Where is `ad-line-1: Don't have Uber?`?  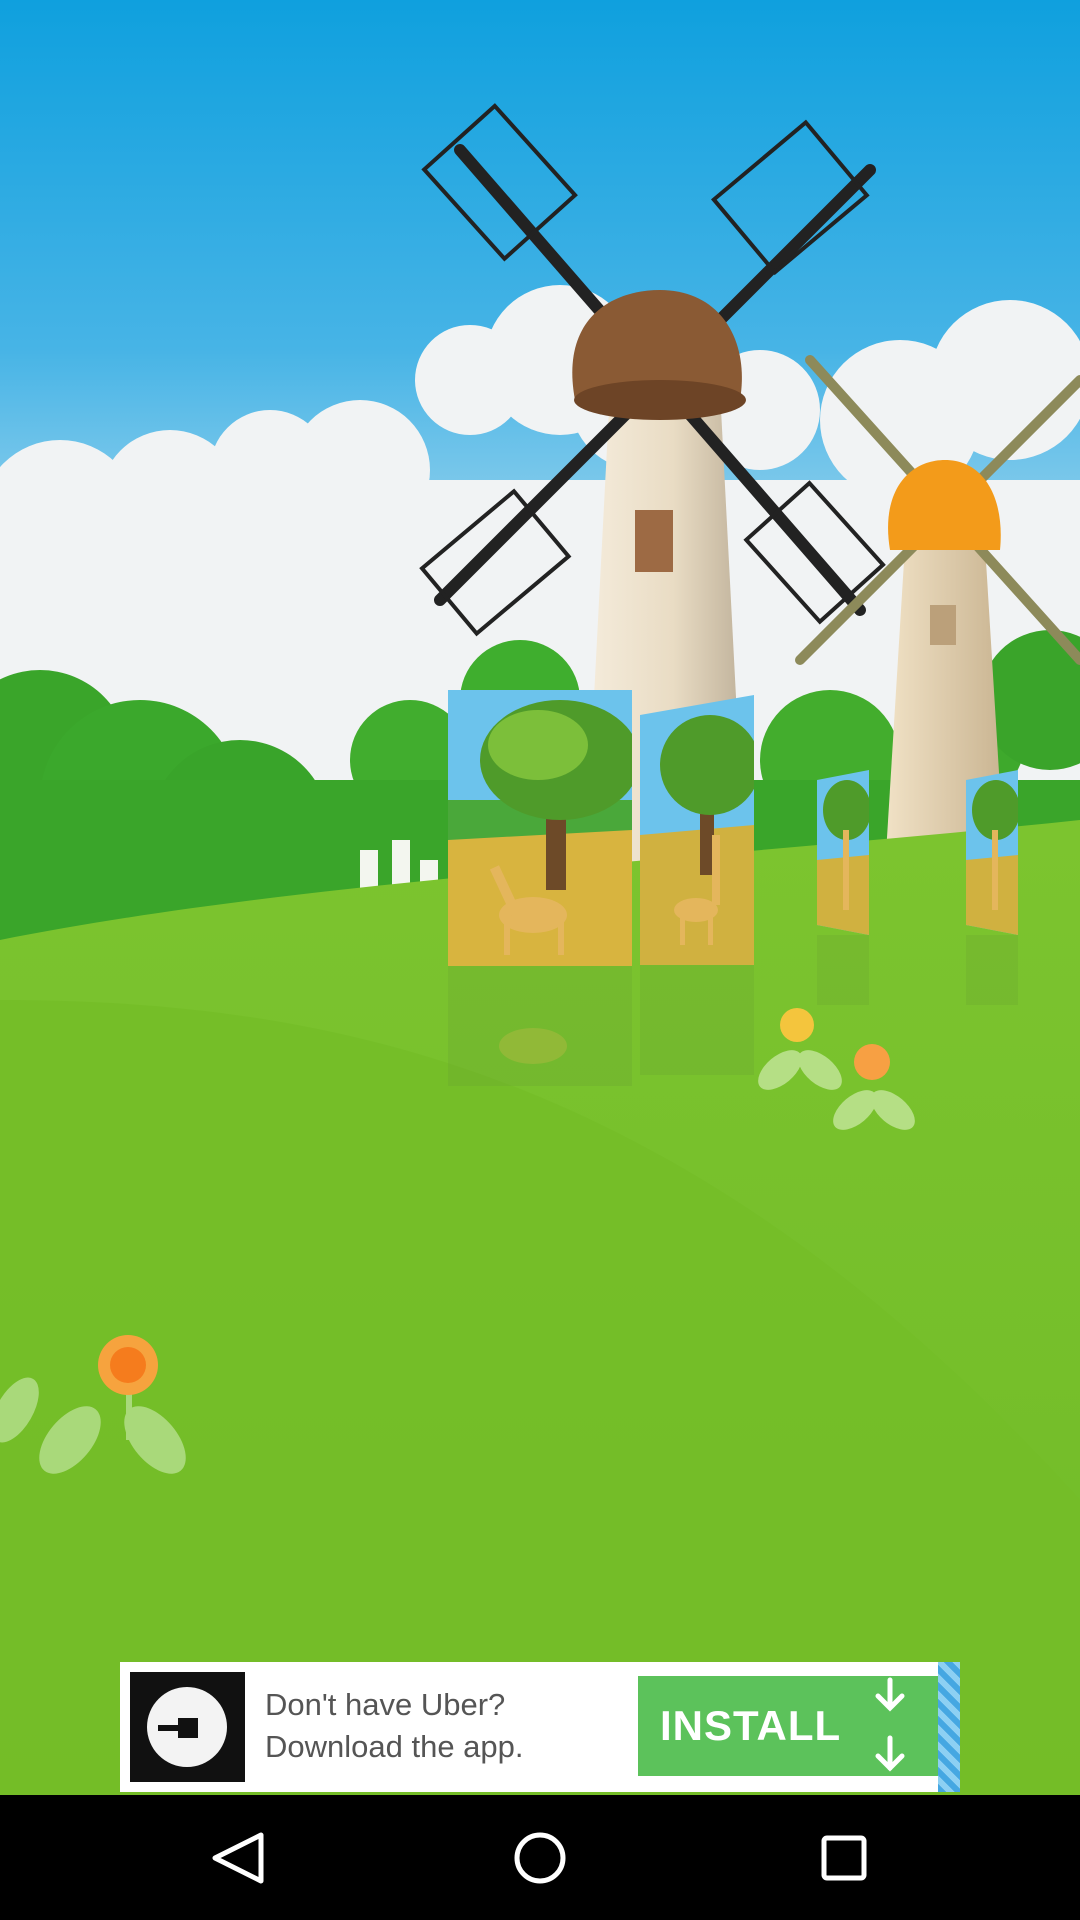
ad-line-1: Don't have Uber? is located at coordinates (385, 1704).